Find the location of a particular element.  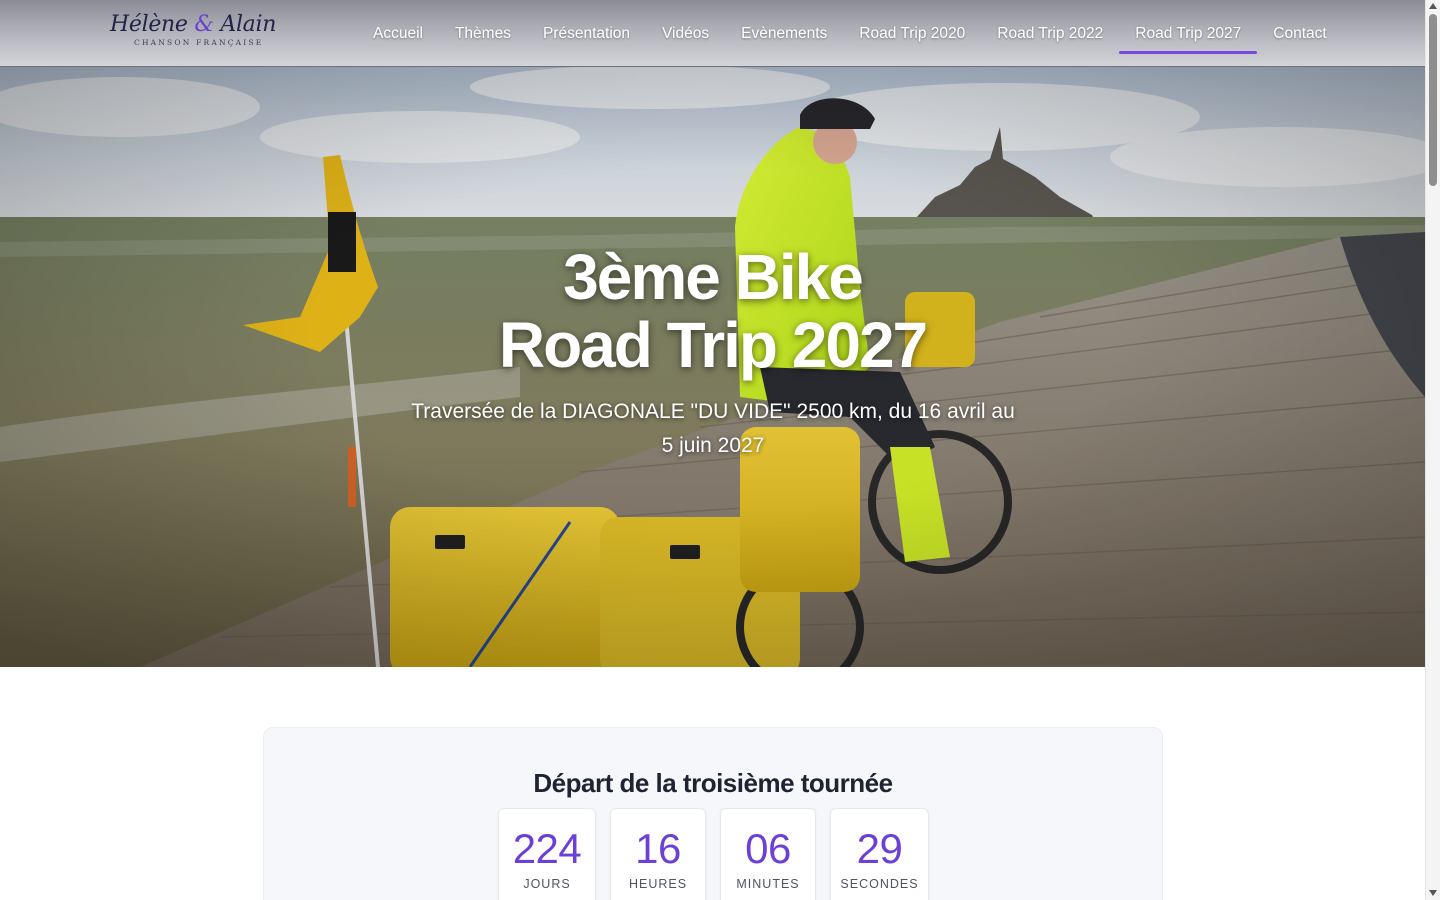

scroll-up-arrow-icon is located at coordinates (1433, 6).